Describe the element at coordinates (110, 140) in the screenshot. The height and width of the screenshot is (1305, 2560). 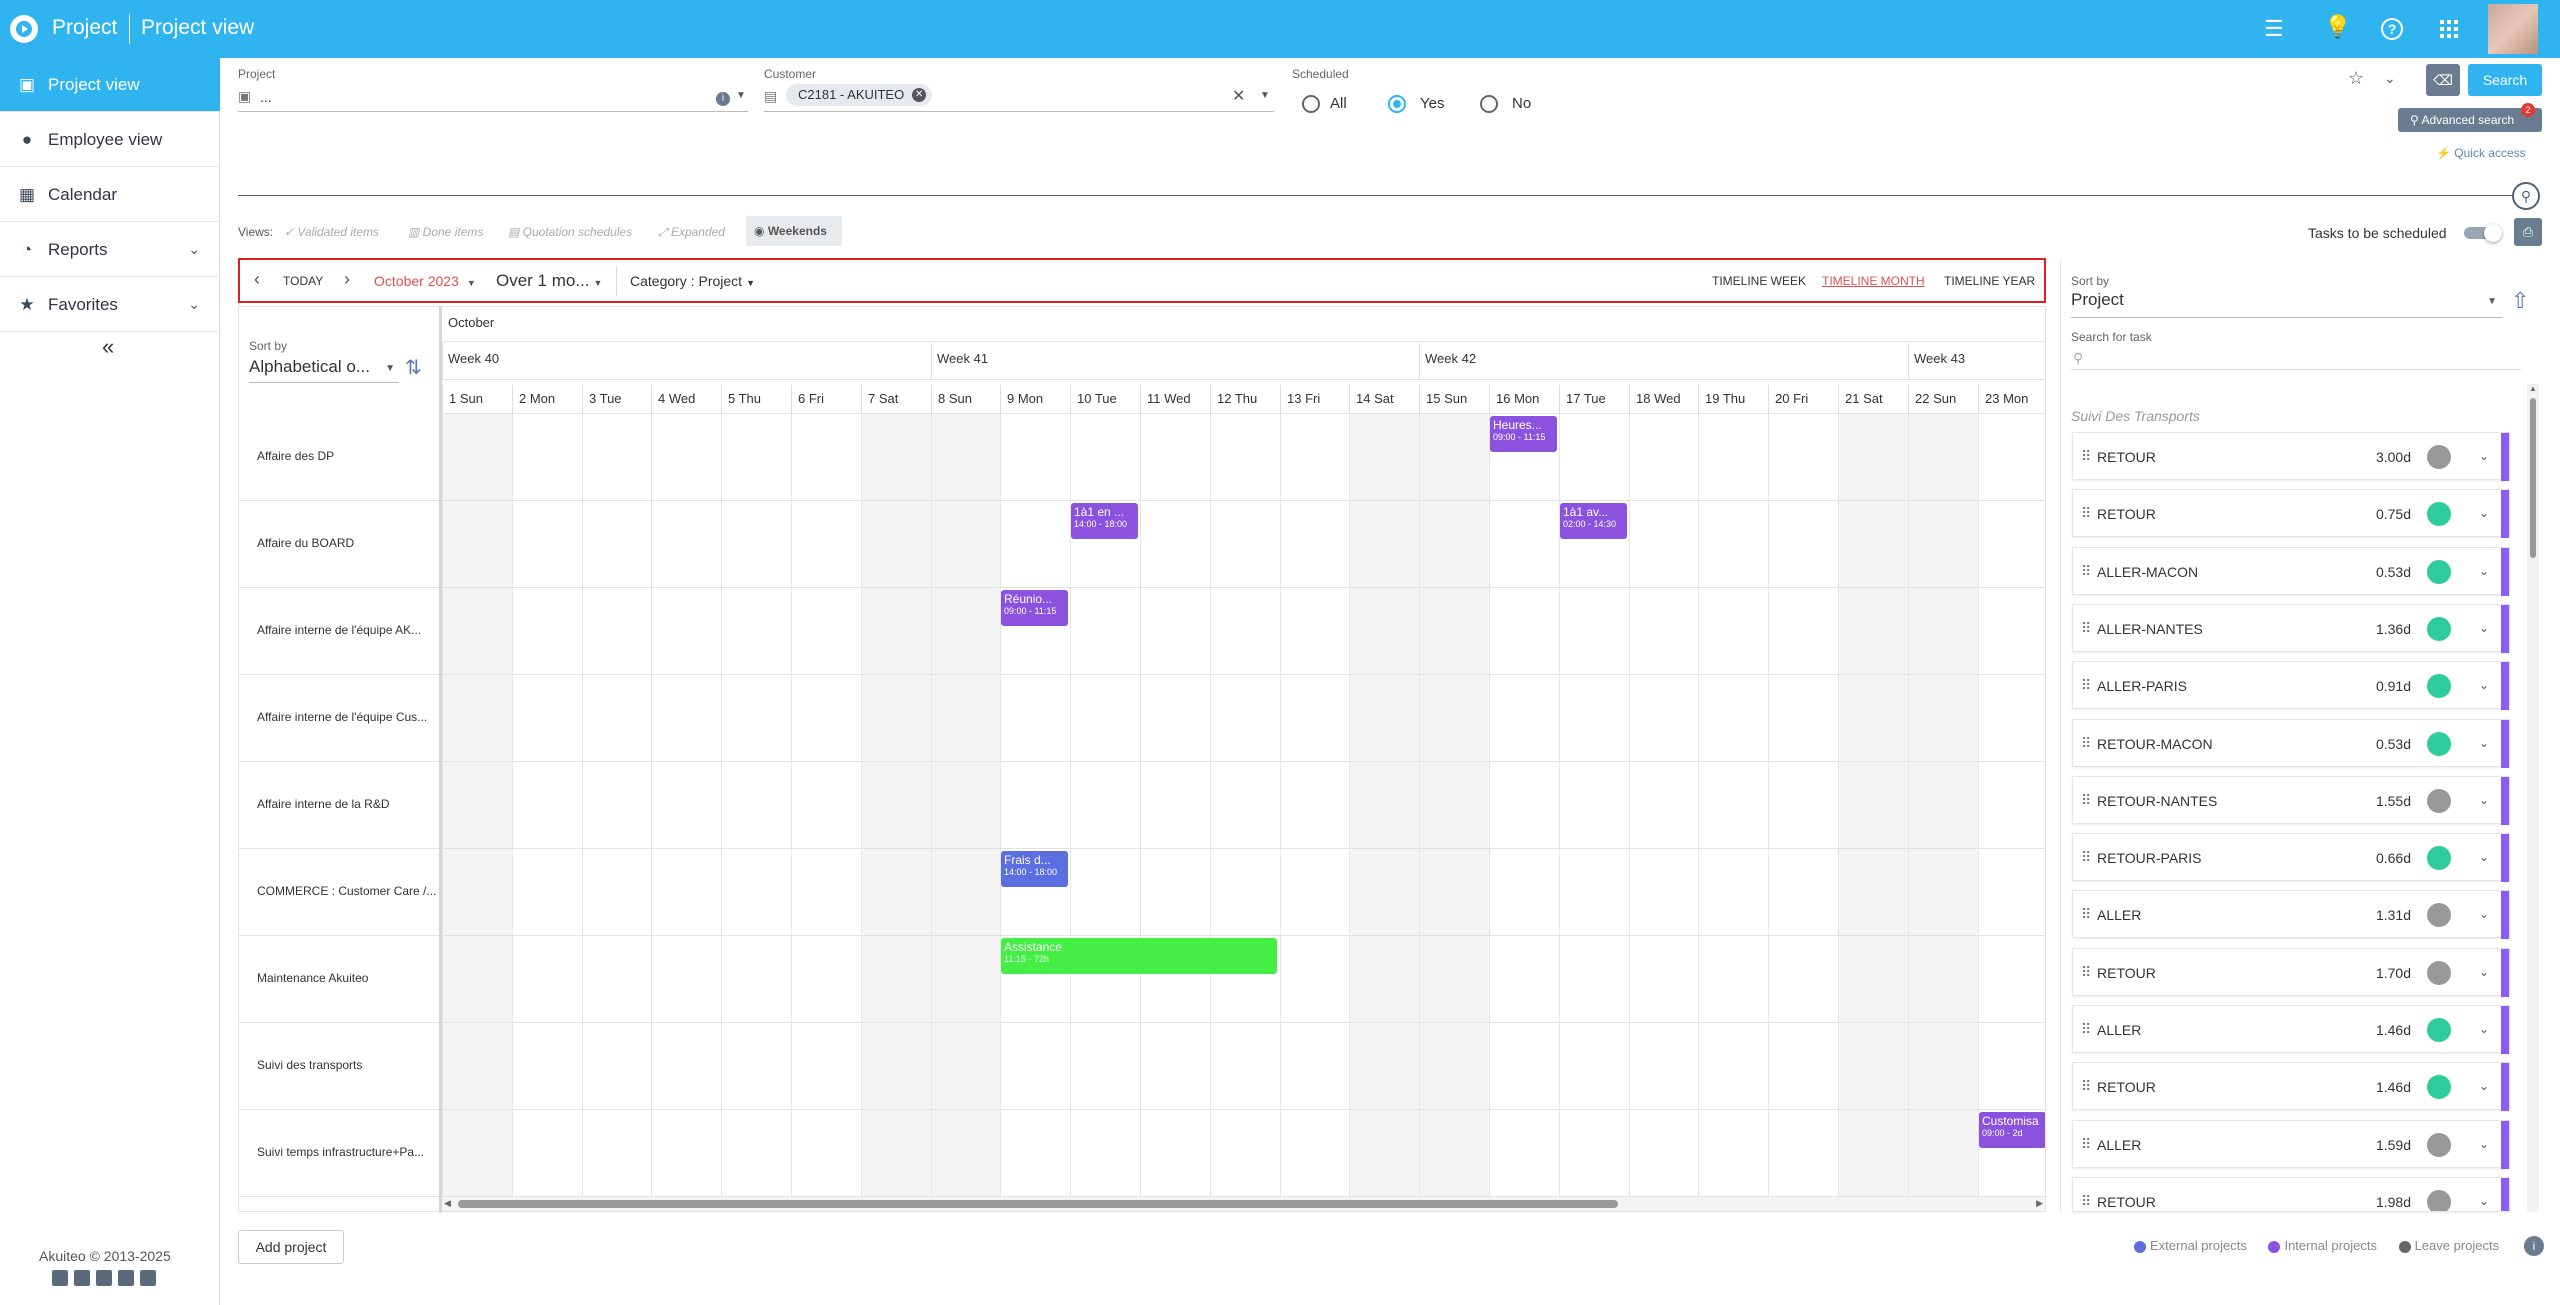
I see `sidebar-item-employee-view: ● Employee view` at that location.